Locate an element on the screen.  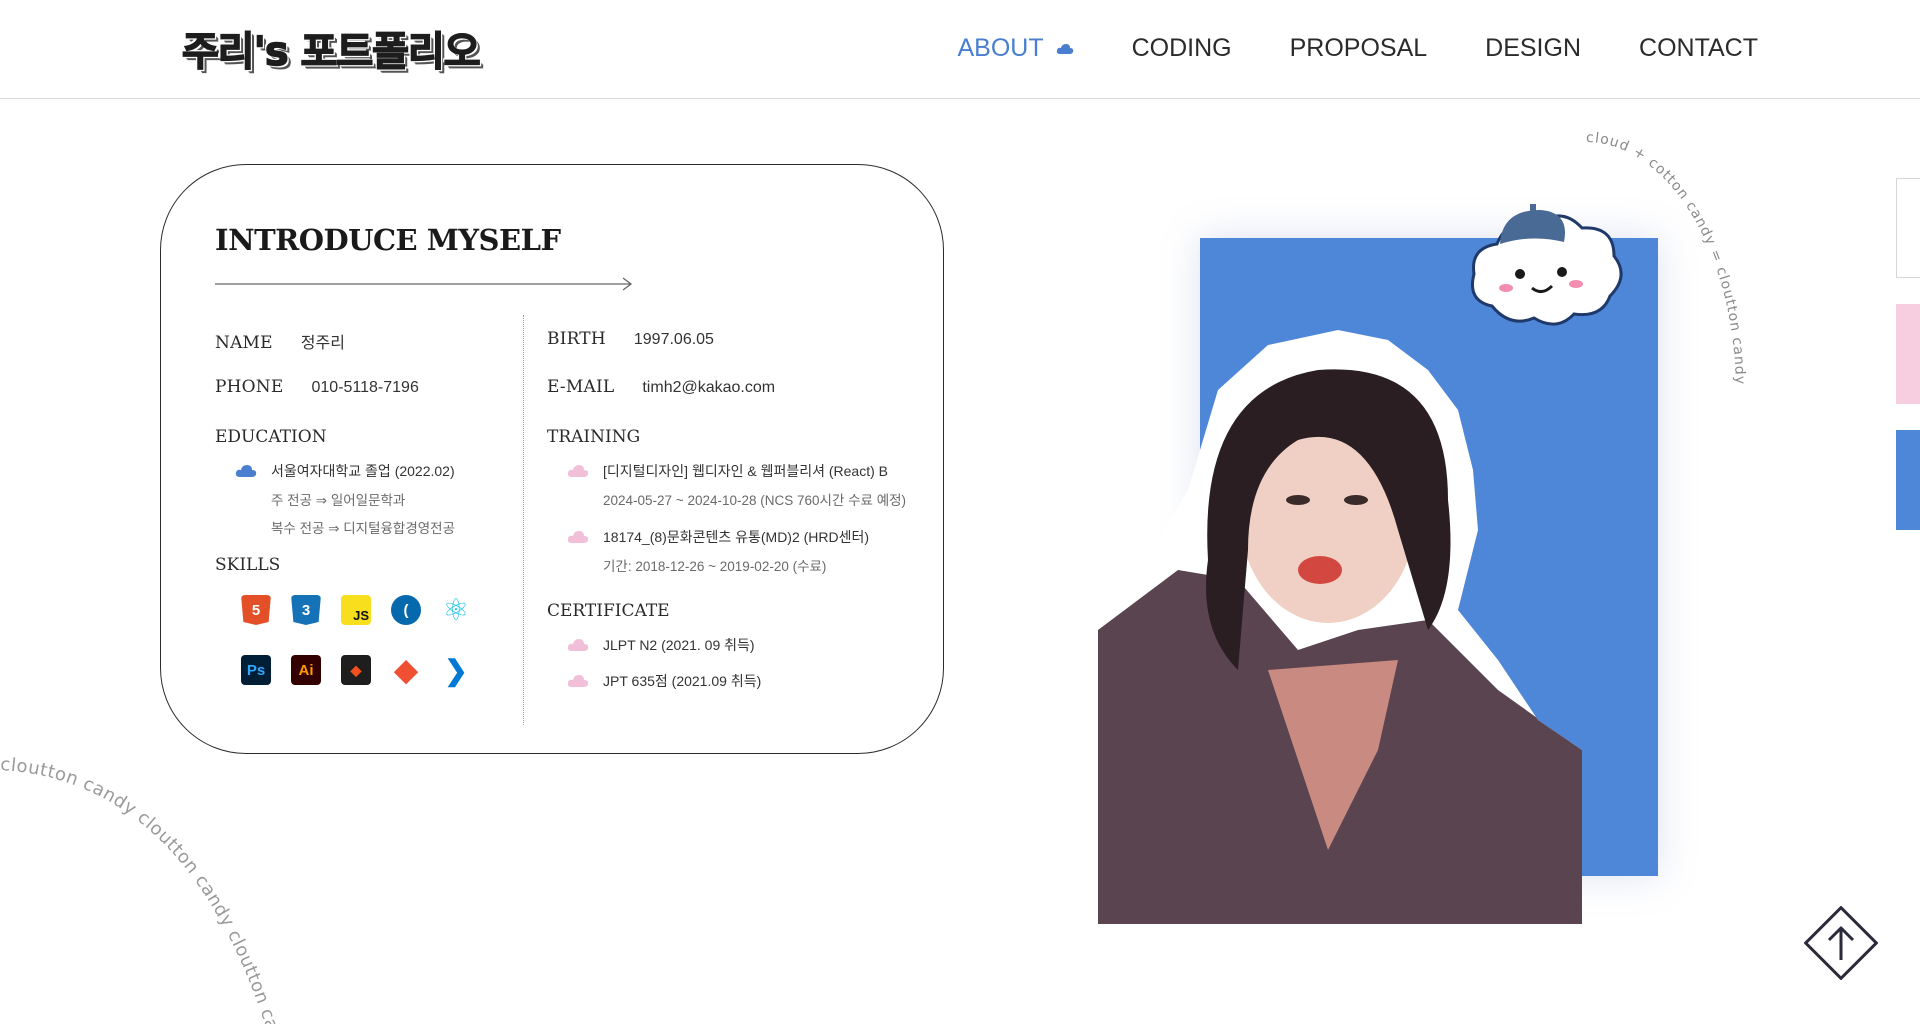
column-divider is located at coordinates (523, 520).